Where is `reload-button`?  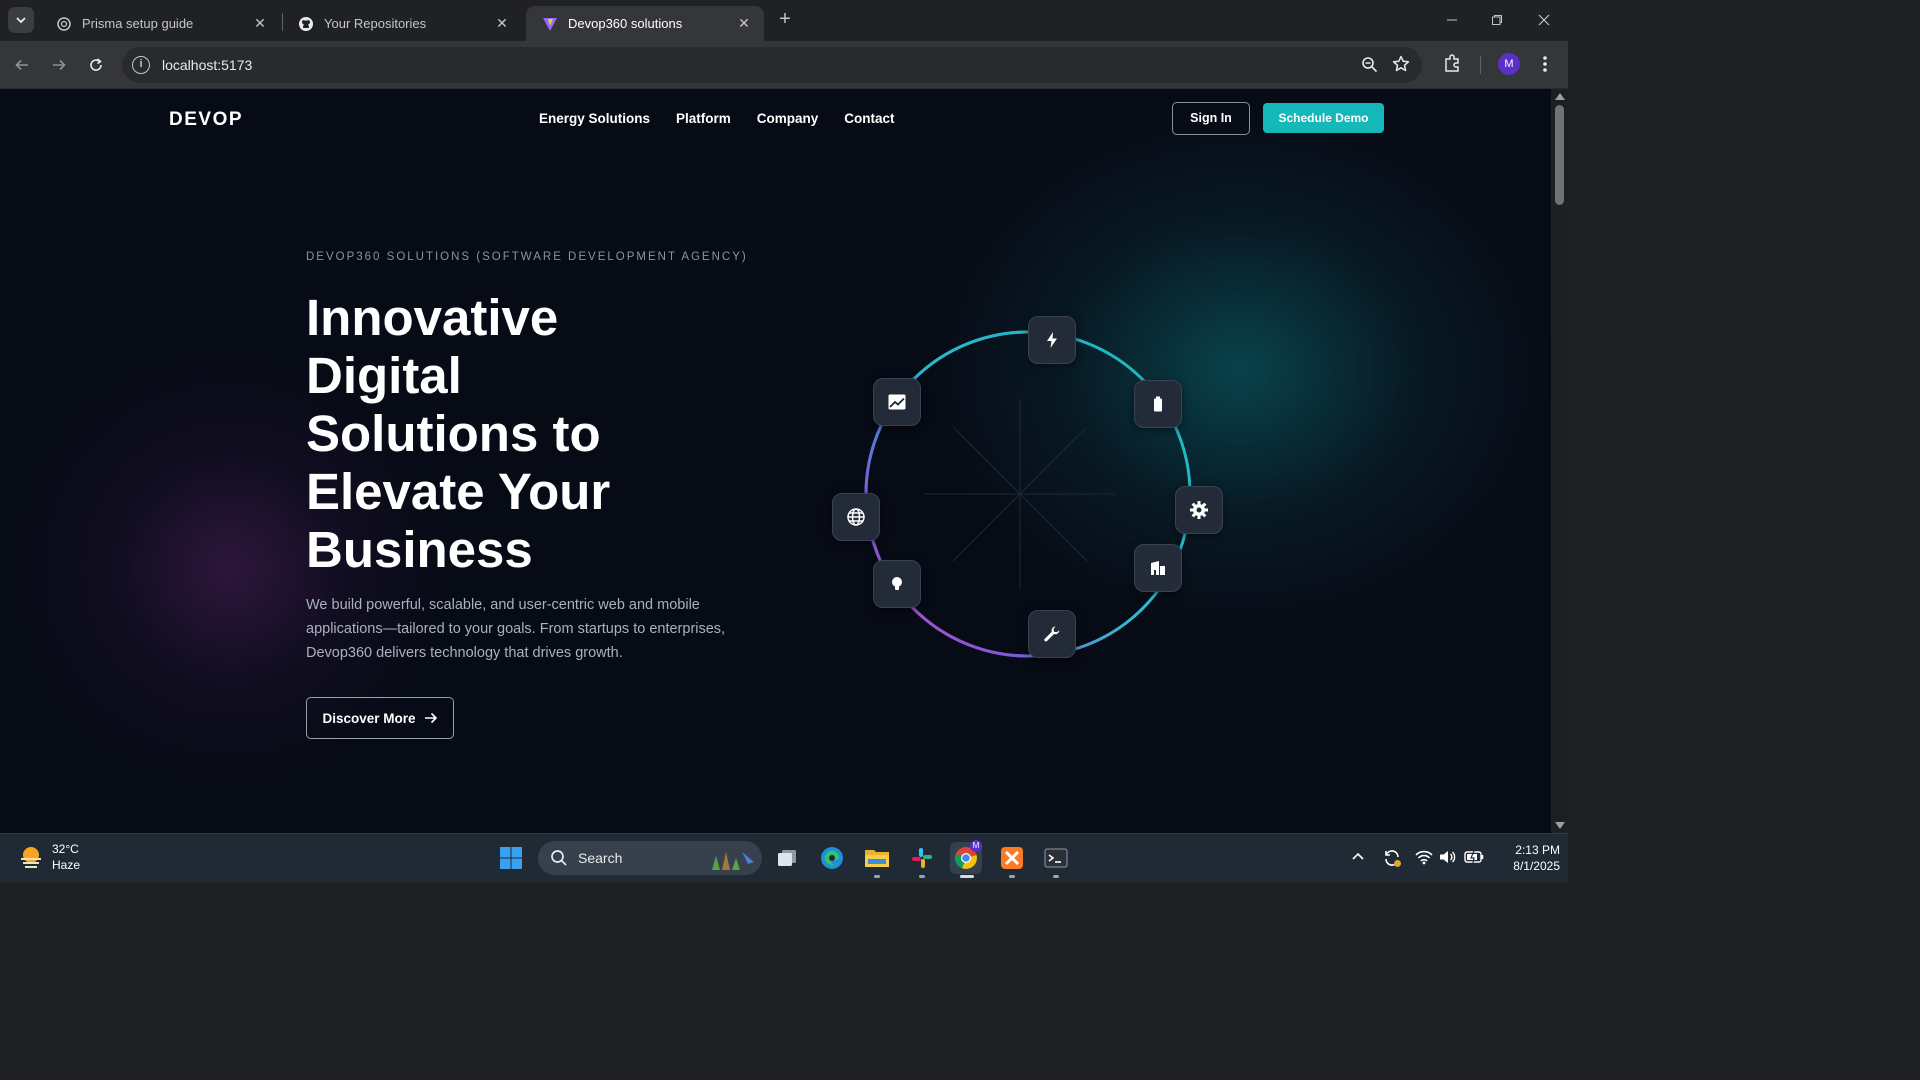 reload-button is located at coordinates (96, 65).